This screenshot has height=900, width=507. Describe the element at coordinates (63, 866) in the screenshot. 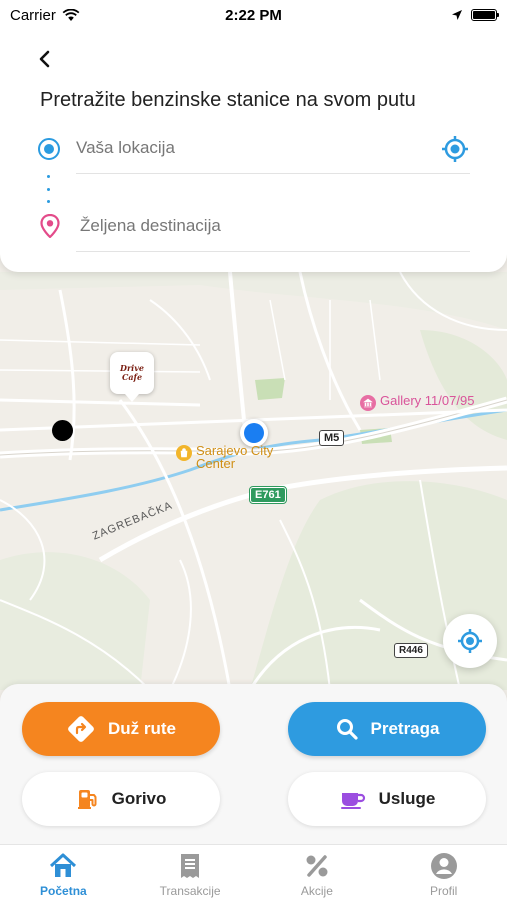

I see `home-icon` at that location.